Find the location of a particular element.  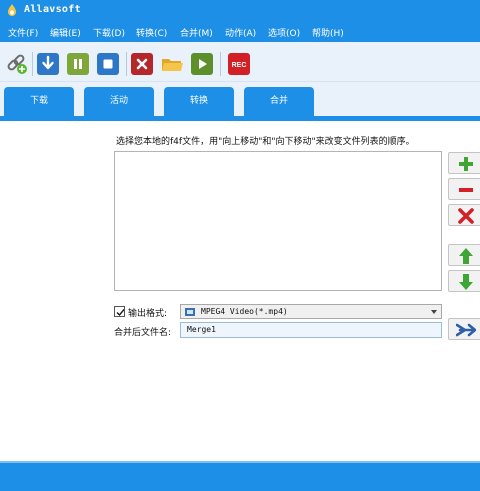

delete-icon is located at coordinates (142, 64).